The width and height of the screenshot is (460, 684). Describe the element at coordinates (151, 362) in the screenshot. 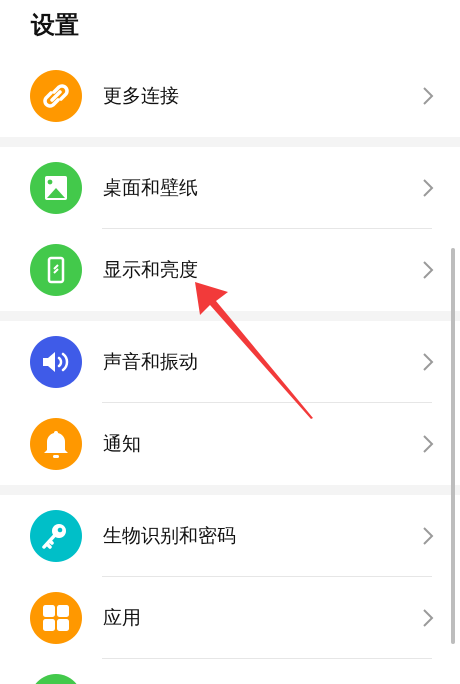

I see `item-label: 声音和振动` at that location.